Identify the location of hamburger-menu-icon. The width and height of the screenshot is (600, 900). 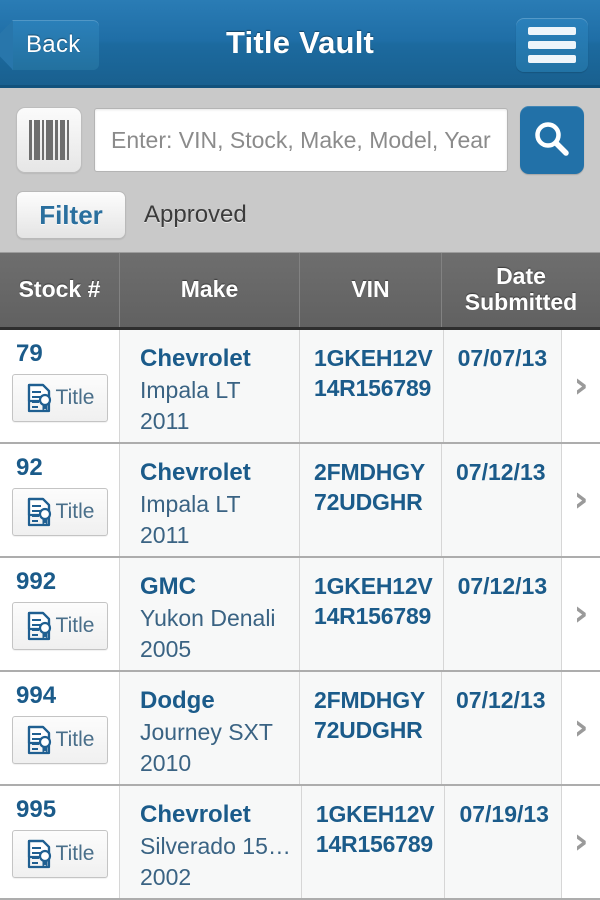
(552, 45).